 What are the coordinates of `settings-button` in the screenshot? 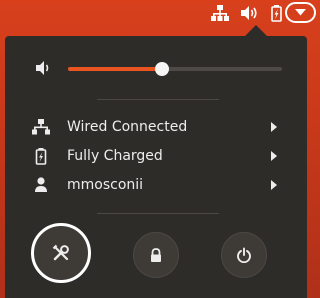 It's located at (61, 253).